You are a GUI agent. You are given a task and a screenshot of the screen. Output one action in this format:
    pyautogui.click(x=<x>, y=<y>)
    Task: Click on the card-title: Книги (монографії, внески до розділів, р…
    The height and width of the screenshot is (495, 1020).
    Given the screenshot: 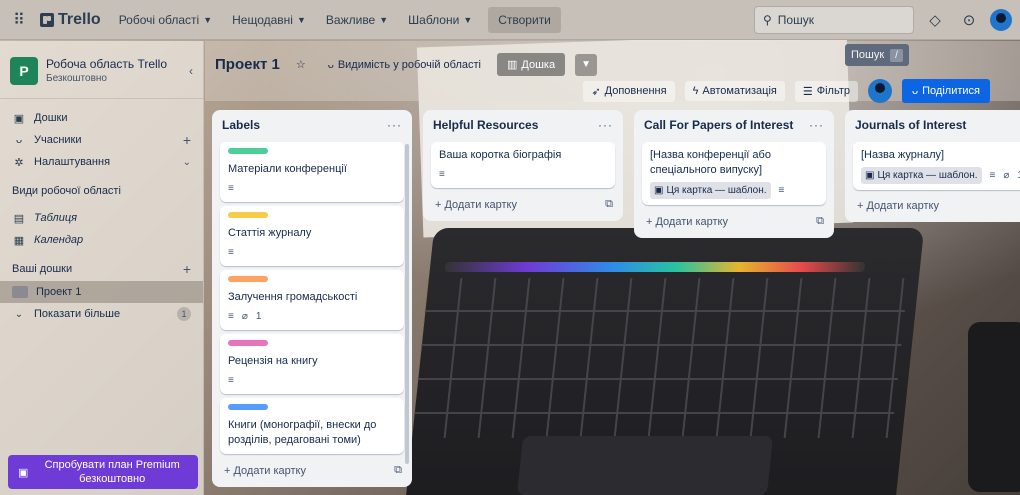 What is the action you would take?
    pyautogui.click(x=302, y=432)
    